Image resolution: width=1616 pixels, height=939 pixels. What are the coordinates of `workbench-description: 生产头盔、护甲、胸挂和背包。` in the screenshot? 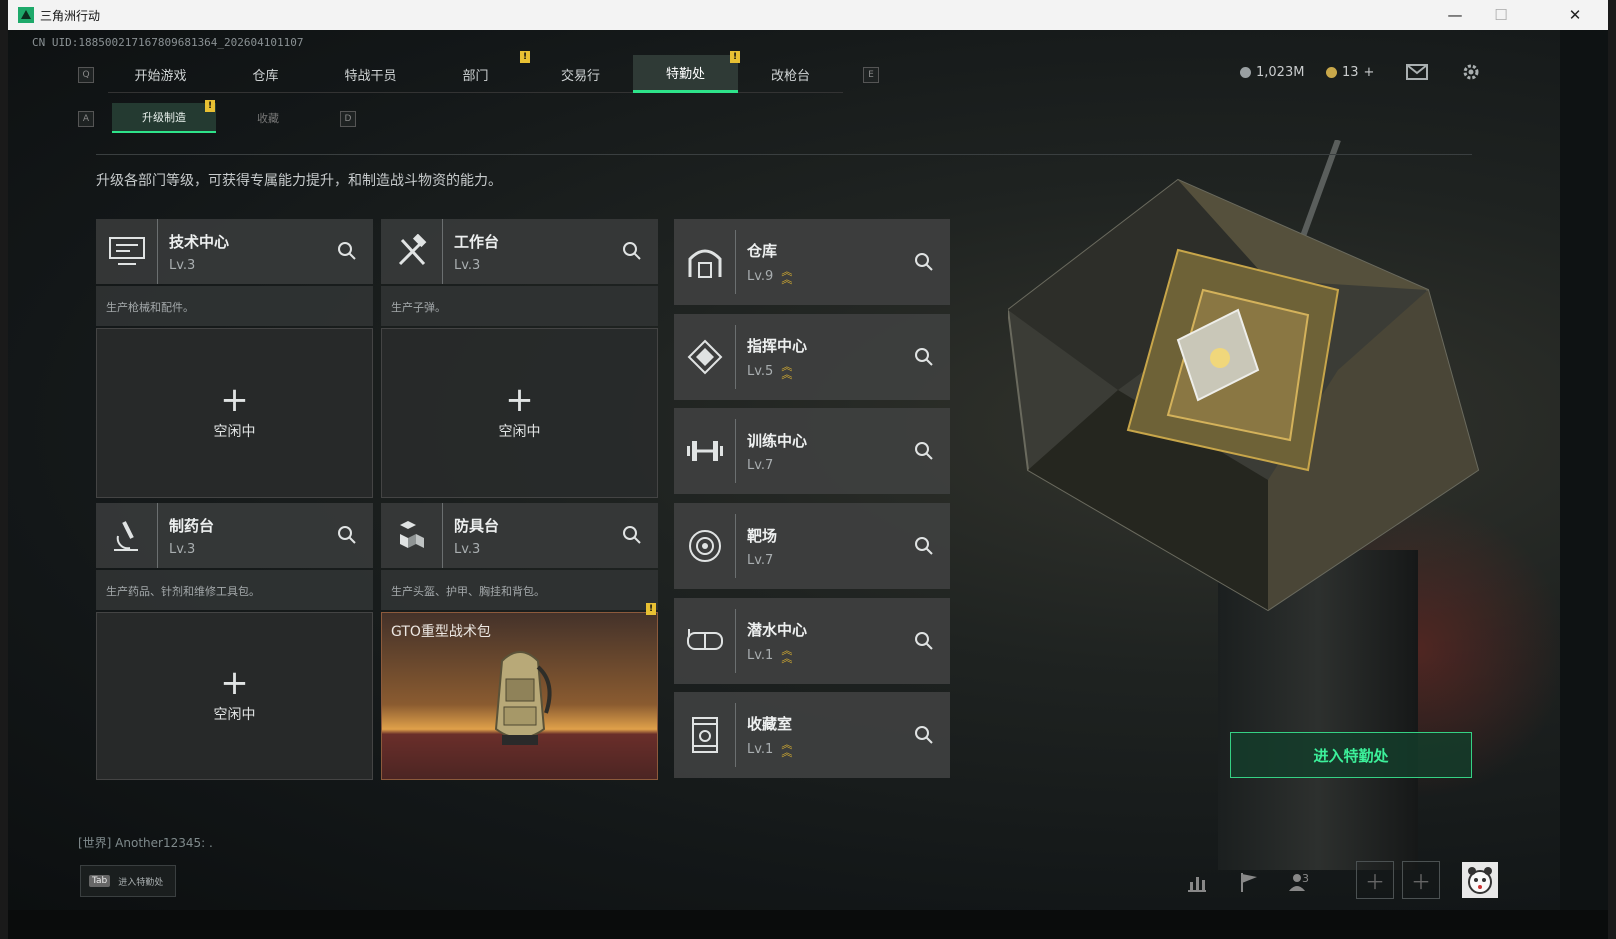 It's located at (519, 590).